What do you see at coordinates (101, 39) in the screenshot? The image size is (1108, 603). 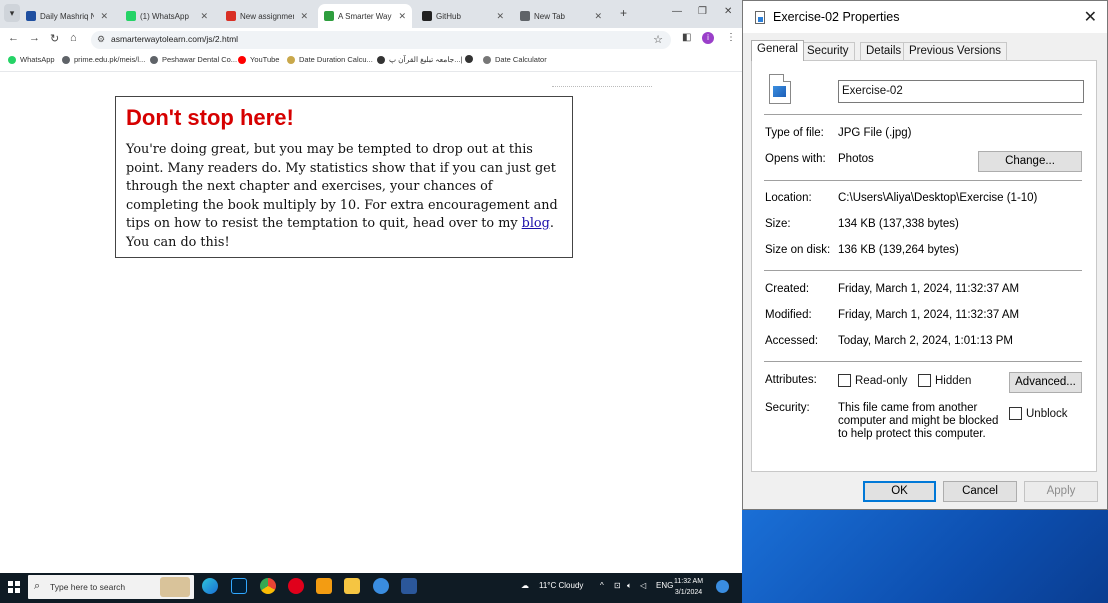 I see `site-info-icon: ⚙` at bounding box center [101, 39].